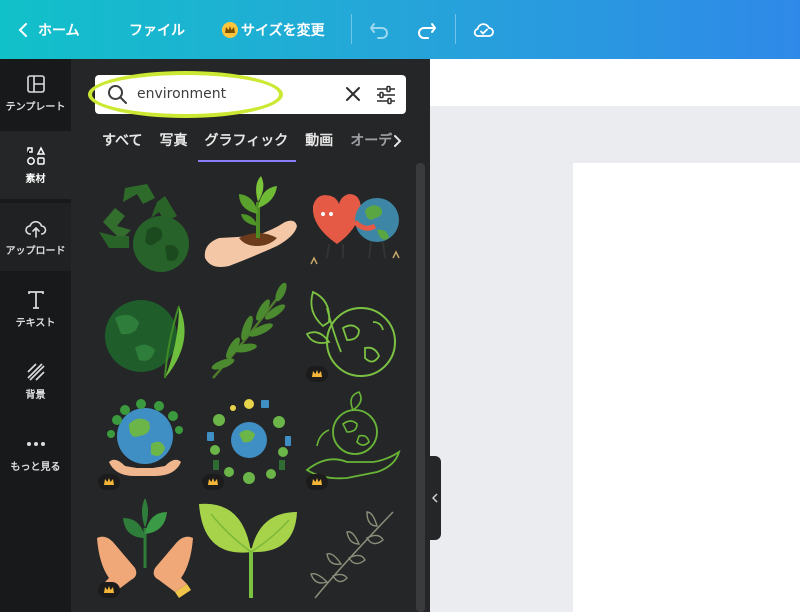 This screenshot has height=612, width=800. I want to click on rail-item-more: もっと見る, so click(35, 453).